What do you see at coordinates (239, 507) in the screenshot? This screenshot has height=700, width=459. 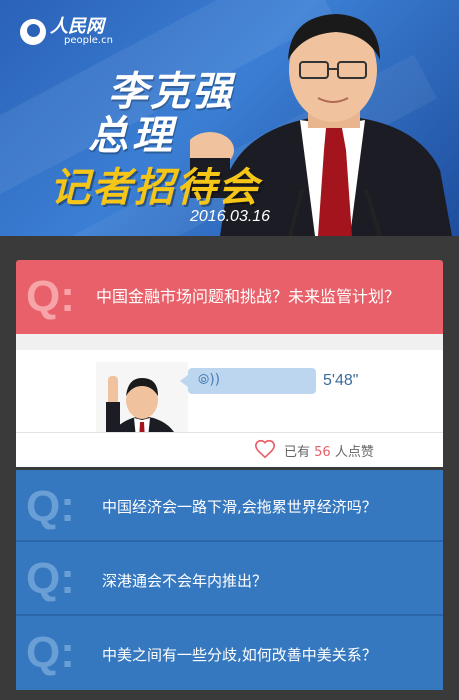 I see `question-text: 中国经济会一路下滑,会拖累世界经济吗？` at bounding box center [239, 507].